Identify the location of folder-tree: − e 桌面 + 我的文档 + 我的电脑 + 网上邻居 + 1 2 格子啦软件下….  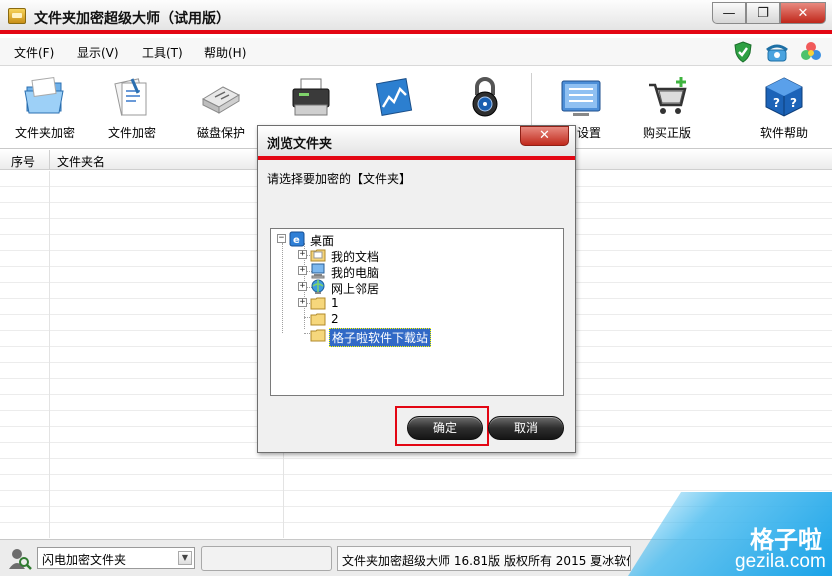
(417, 312).